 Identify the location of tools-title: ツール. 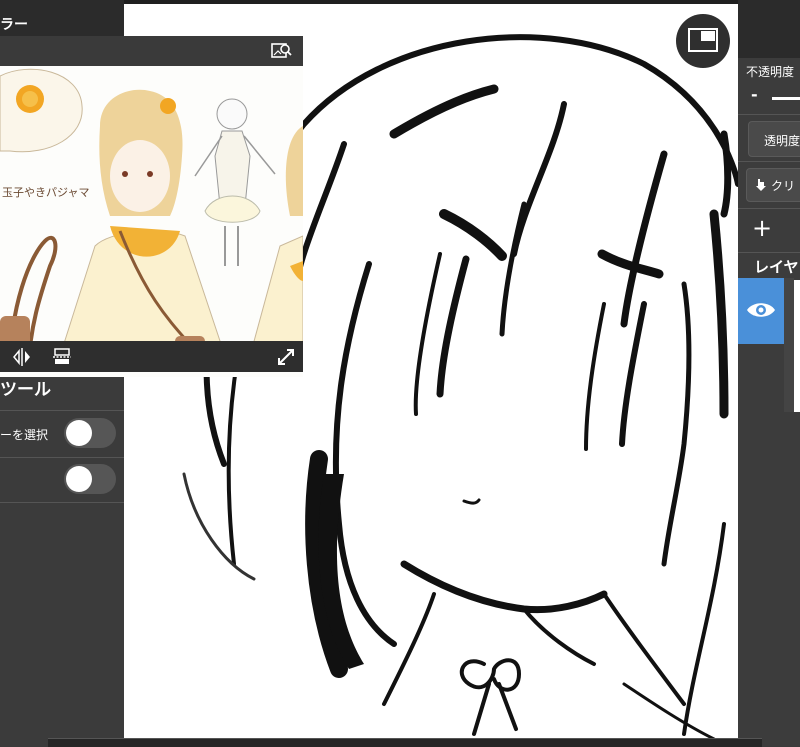
(25, 390).